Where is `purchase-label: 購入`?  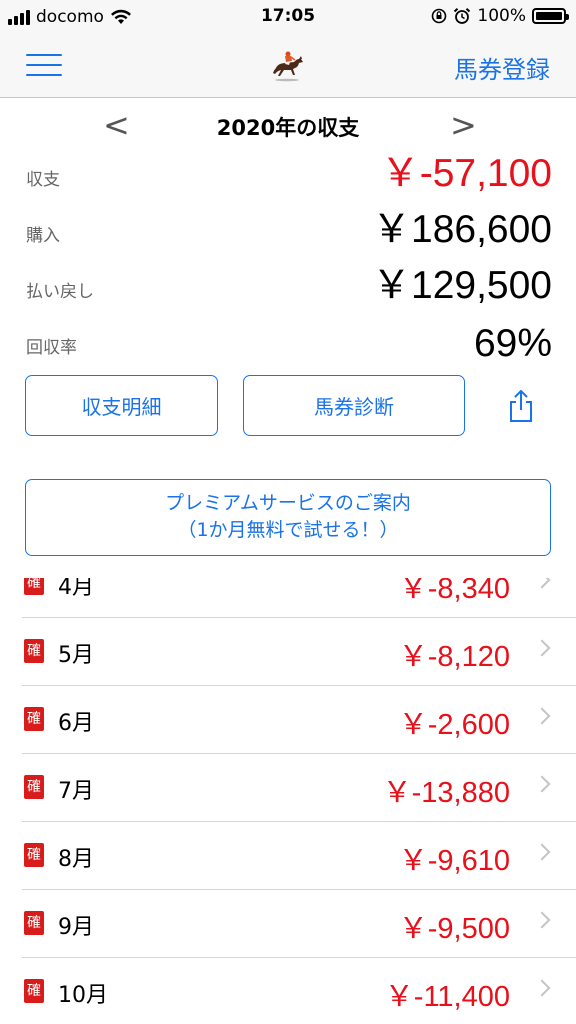 purchase-label: 購入 is located at coordinates (43, 236).